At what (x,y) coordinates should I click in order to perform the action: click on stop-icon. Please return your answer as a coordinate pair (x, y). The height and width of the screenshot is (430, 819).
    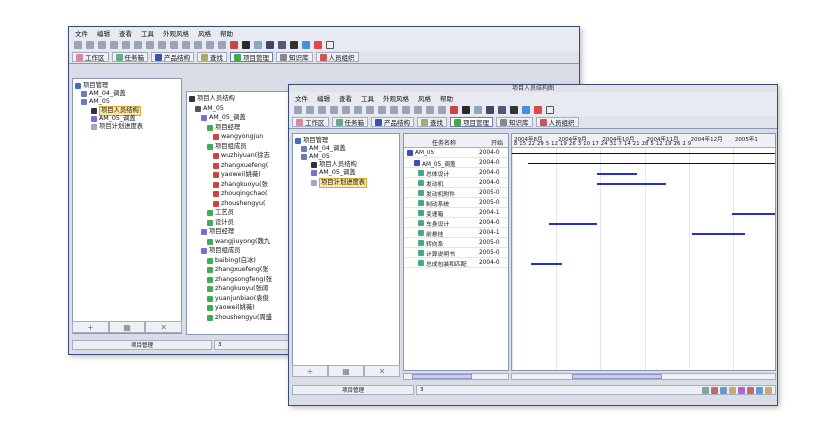
    Looking at the image, I should click on (318, 44).